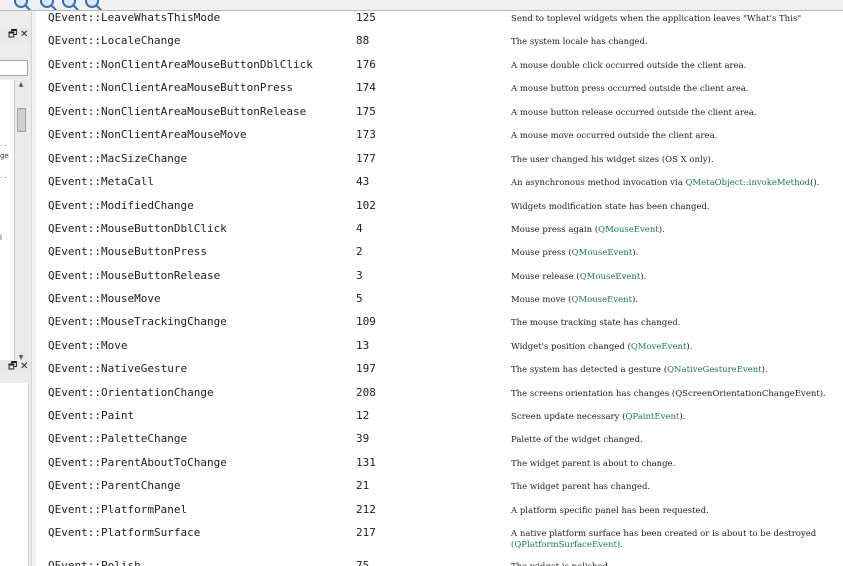  Describe the element at coordinates (137, 321) in the screenshot. I see `event-name: QEvent::MouseTrackingChange` at that location.